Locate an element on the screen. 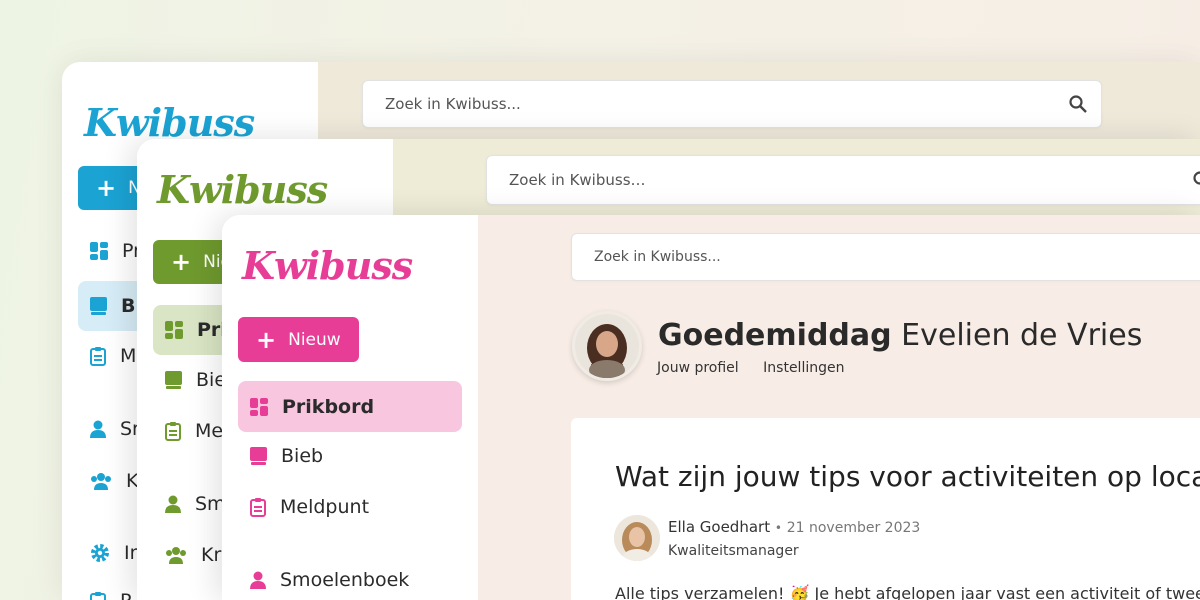 The height and width of the screenshot is (600, 1200). sidebar-item-meldpunt: Me is located at coordinates (194, 431).